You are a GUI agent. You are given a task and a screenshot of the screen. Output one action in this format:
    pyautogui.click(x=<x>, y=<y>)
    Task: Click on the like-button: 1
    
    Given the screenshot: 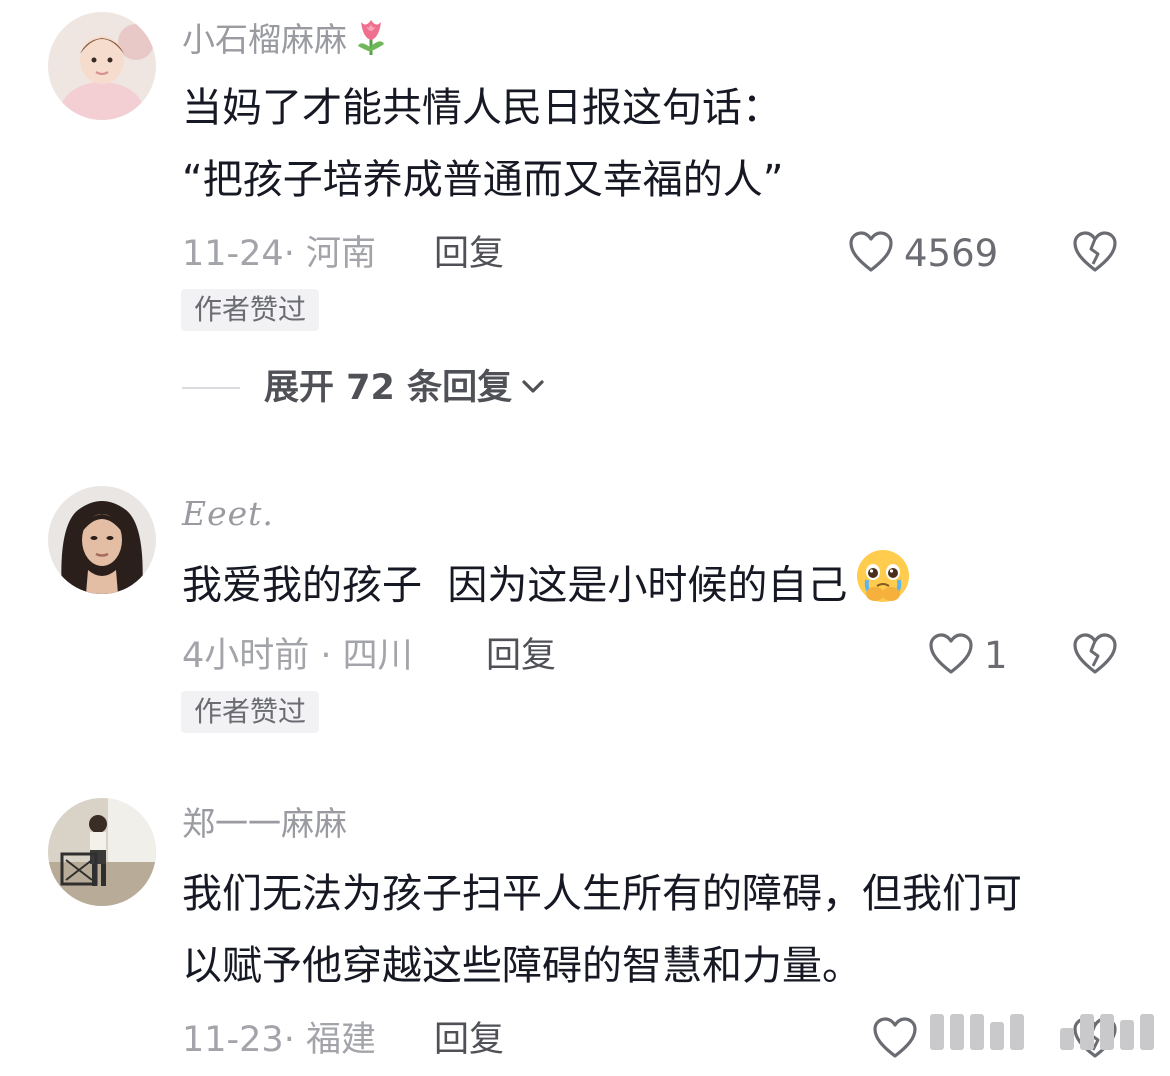 What is the action you would take?
    pyautogui.click(x=968, y=656)
    